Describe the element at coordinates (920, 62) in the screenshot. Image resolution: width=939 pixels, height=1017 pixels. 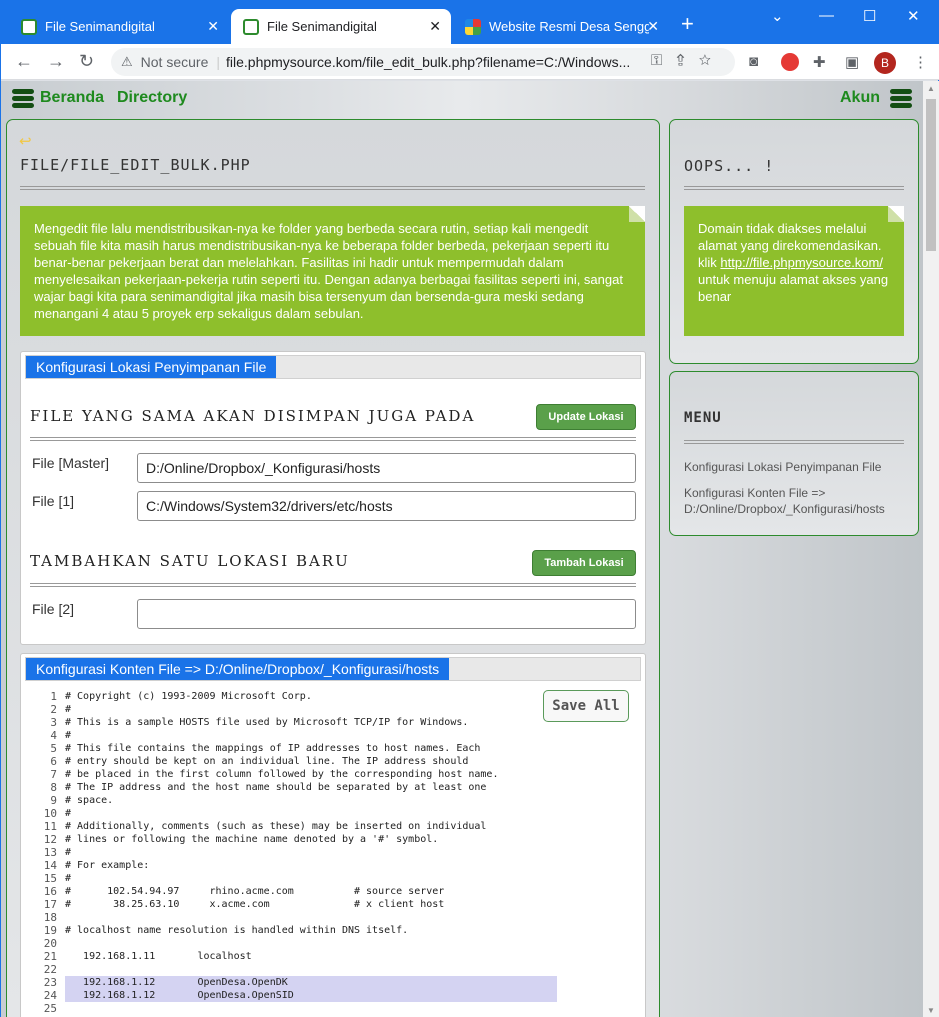
I see `menu-dots-icon: ⋮` at that location.